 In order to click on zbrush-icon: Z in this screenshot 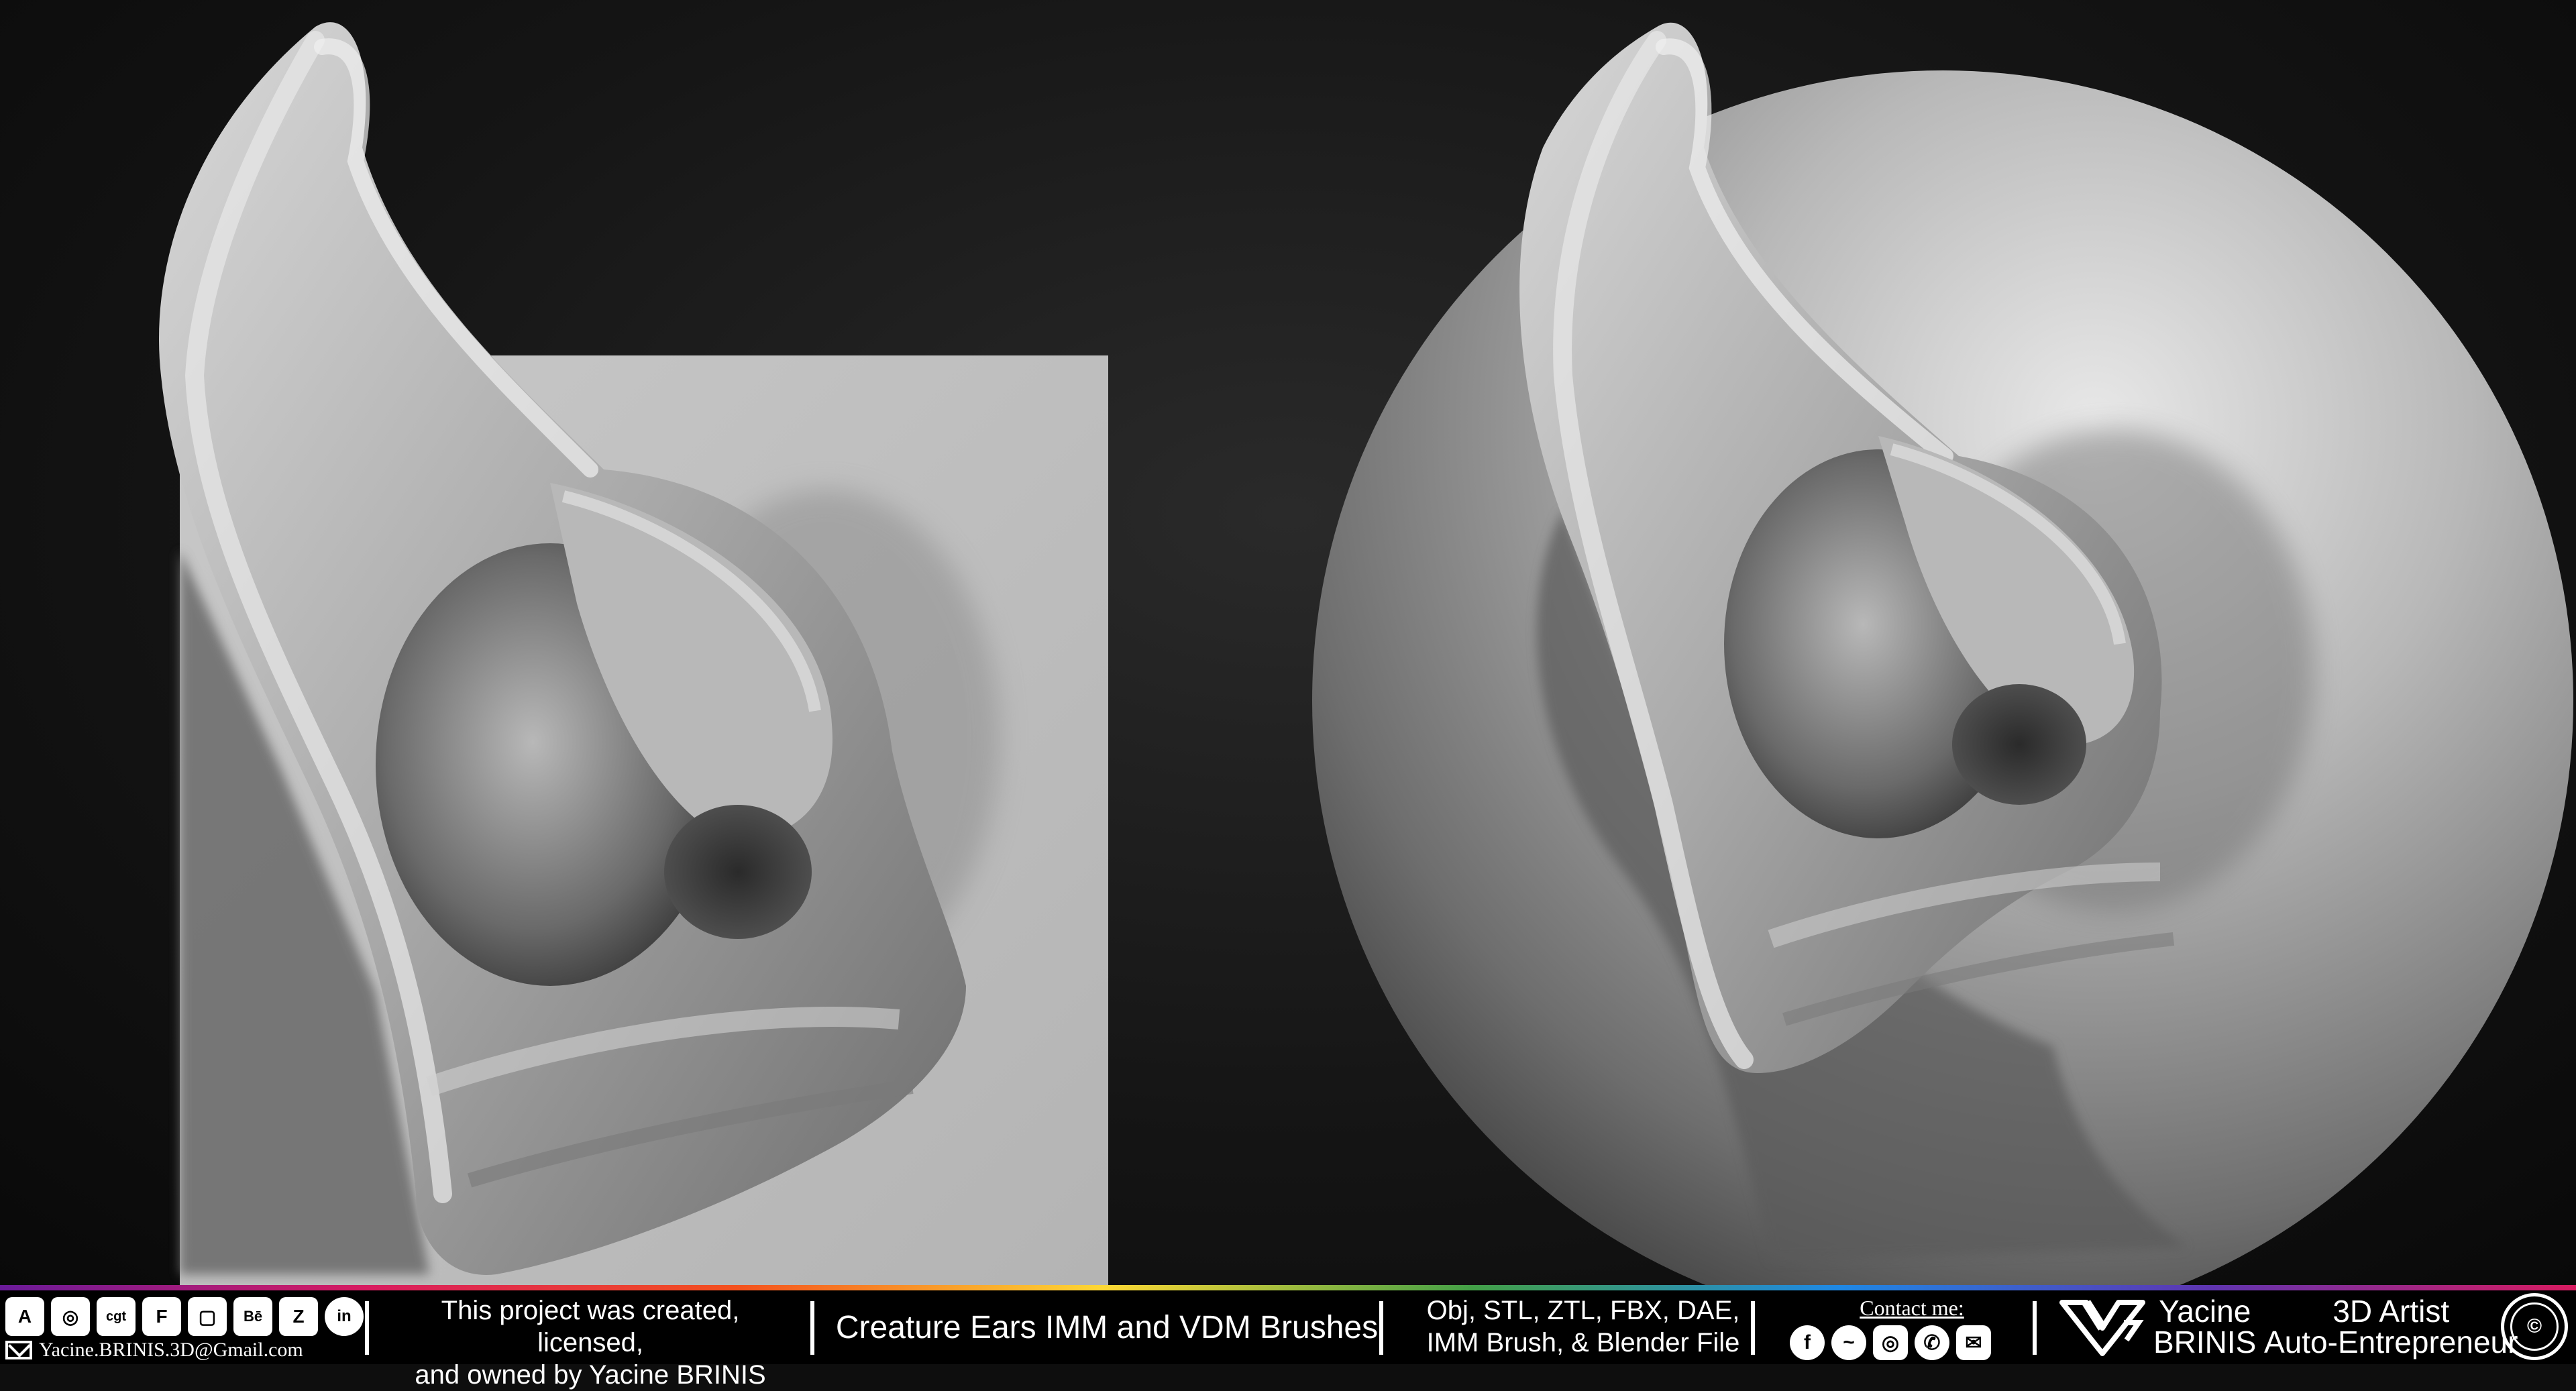, I will do `click(298, 1316)`.